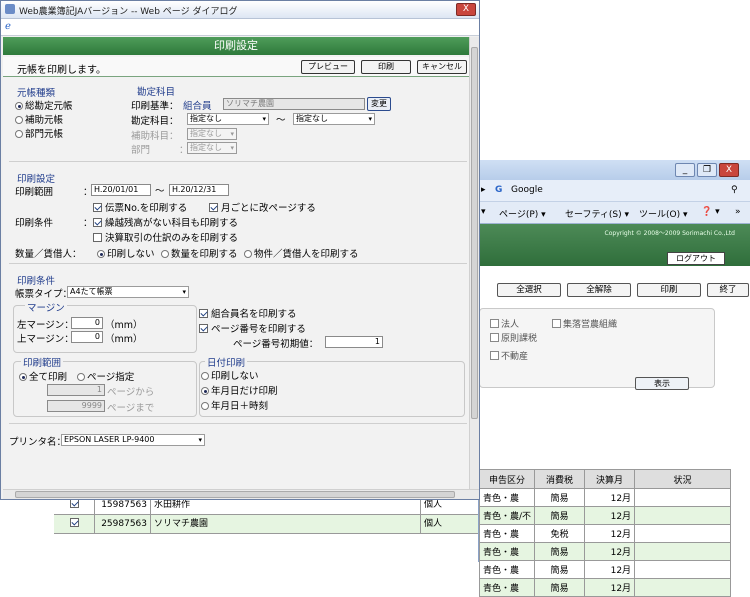  Describe the element at coordinates (234, 405) in the screenshot. I see `date-time-radio: 年月日＋時刻` at that location.